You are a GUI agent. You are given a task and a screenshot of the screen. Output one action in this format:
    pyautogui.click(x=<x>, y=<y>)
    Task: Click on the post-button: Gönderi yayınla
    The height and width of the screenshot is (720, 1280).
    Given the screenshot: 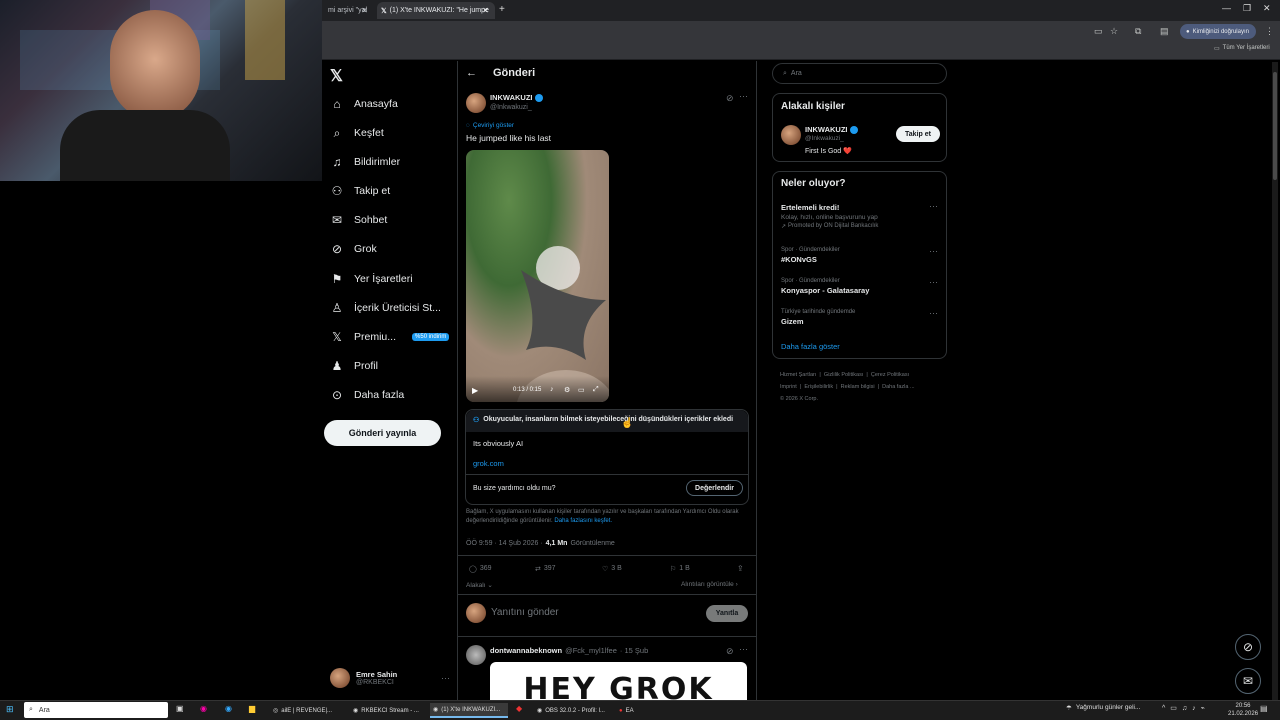 What is the action you would take?
    pyautogui.click(x=382, y=433)
    